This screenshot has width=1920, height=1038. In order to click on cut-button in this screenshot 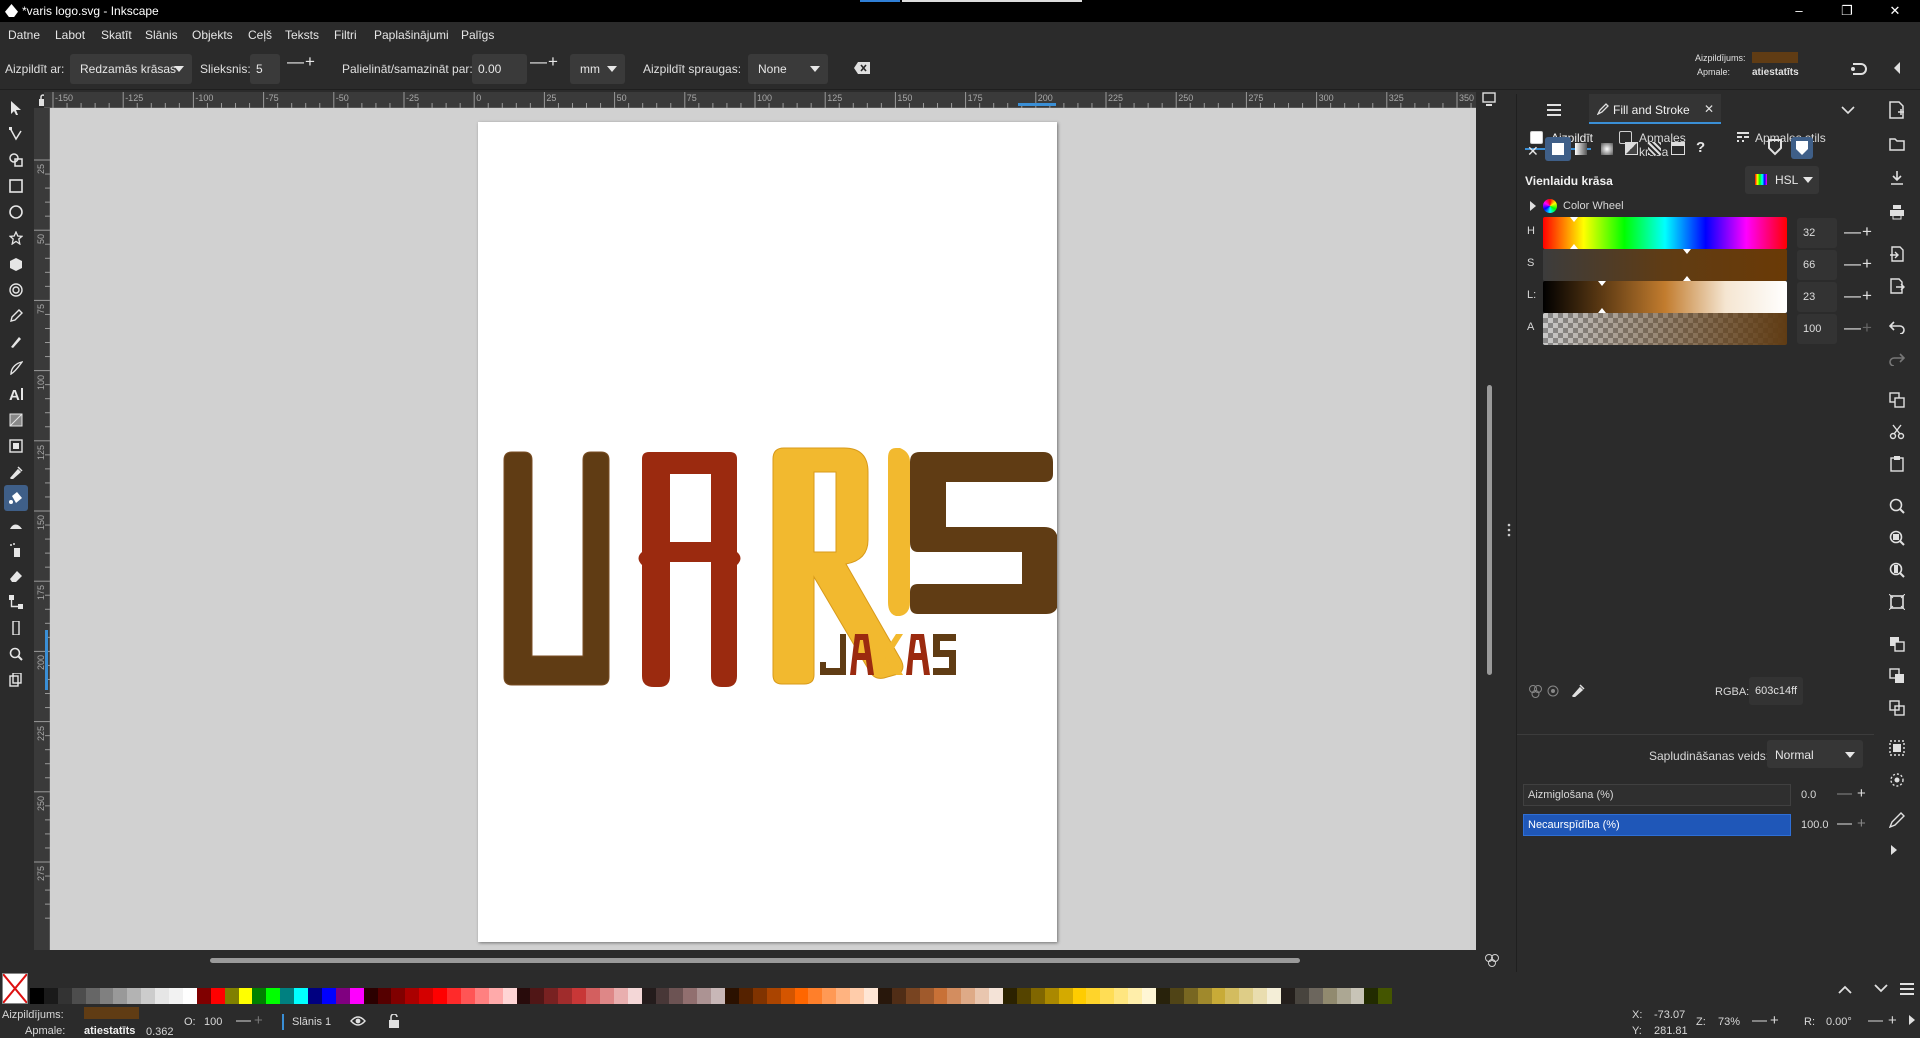, I will do `click(1898, 433)`.